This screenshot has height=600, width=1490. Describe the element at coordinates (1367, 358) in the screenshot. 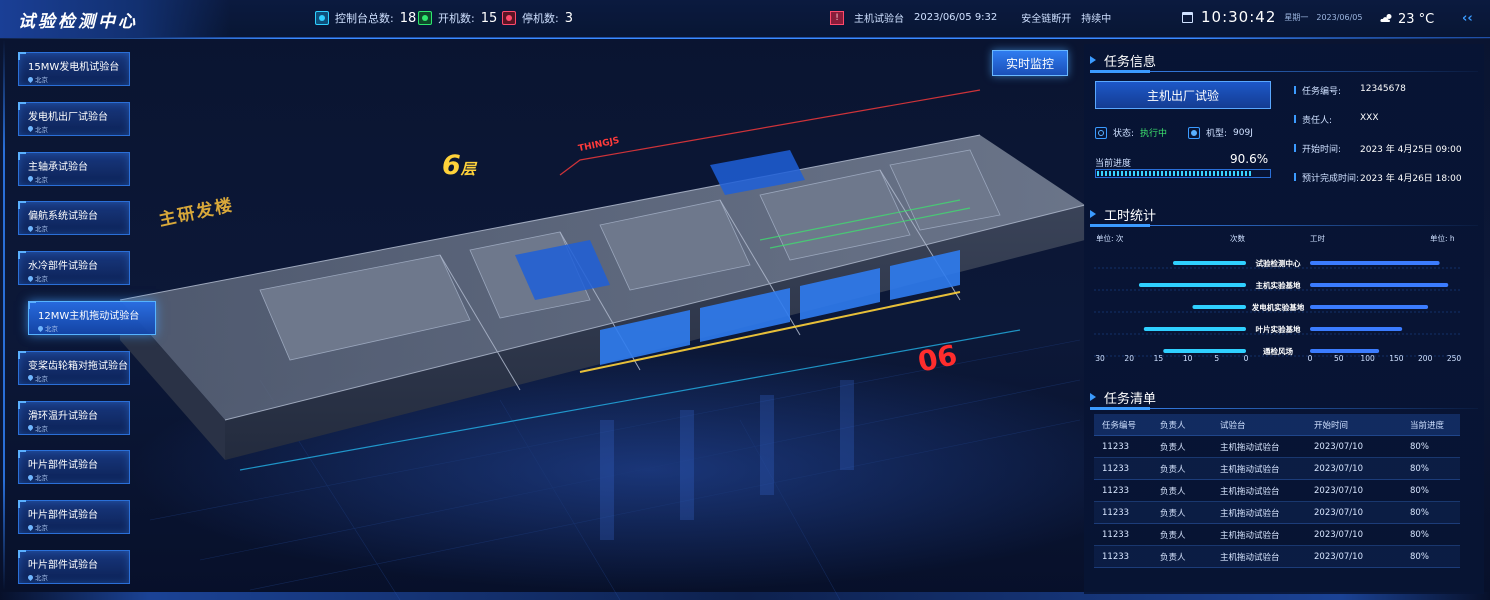

I see `right-axis-tick: 100` at that location.